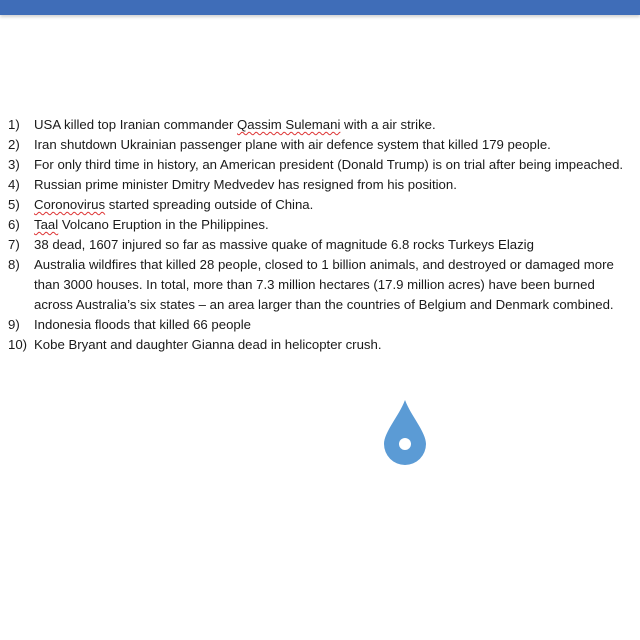 This screenshot has height=640, width=640. I want to click on list-number: 7), so click(14, 244).